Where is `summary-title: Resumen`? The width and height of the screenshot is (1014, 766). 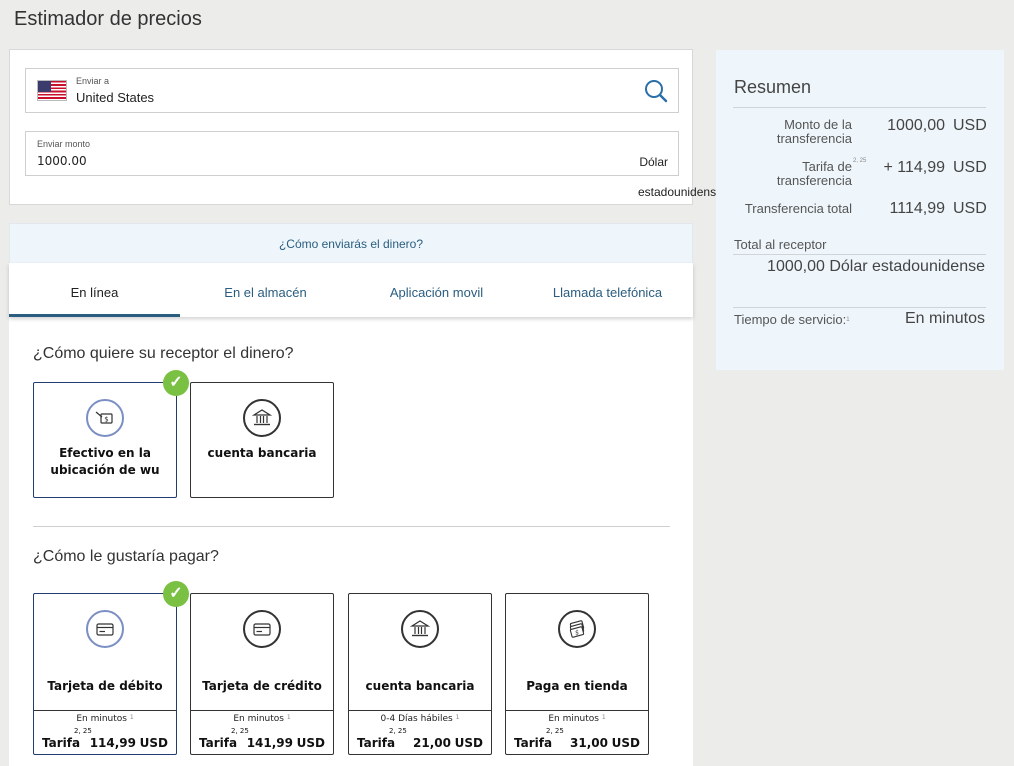
summary-title: Resumen is located at coordinates (773, 87).